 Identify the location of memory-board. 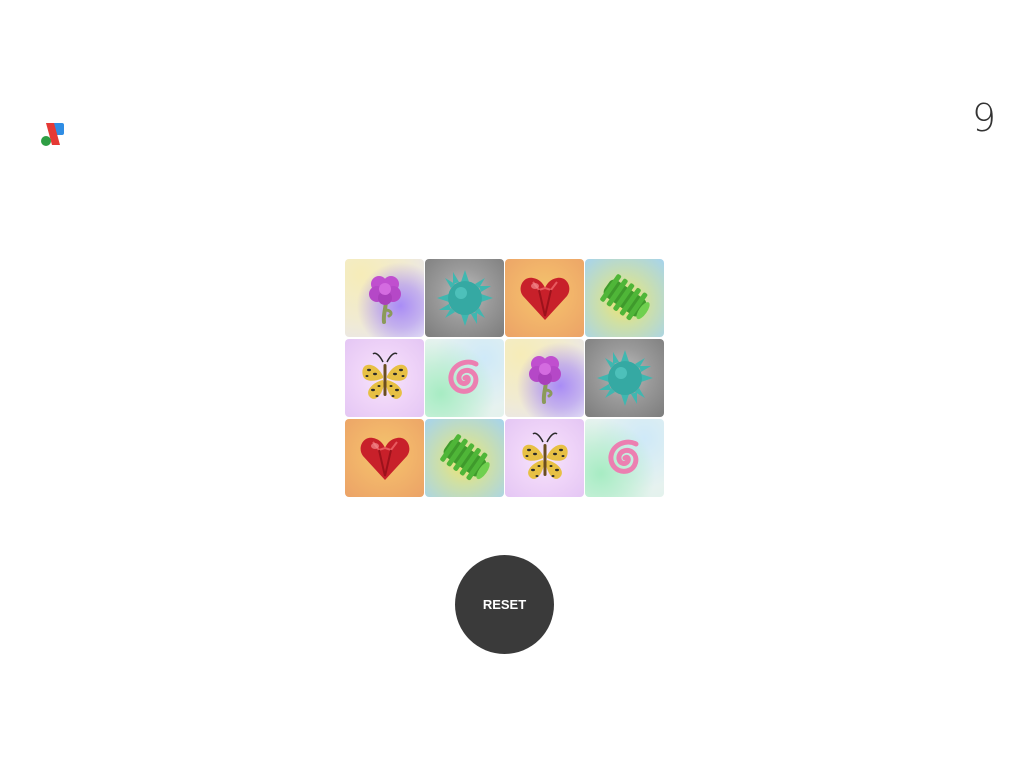
(505, 379).